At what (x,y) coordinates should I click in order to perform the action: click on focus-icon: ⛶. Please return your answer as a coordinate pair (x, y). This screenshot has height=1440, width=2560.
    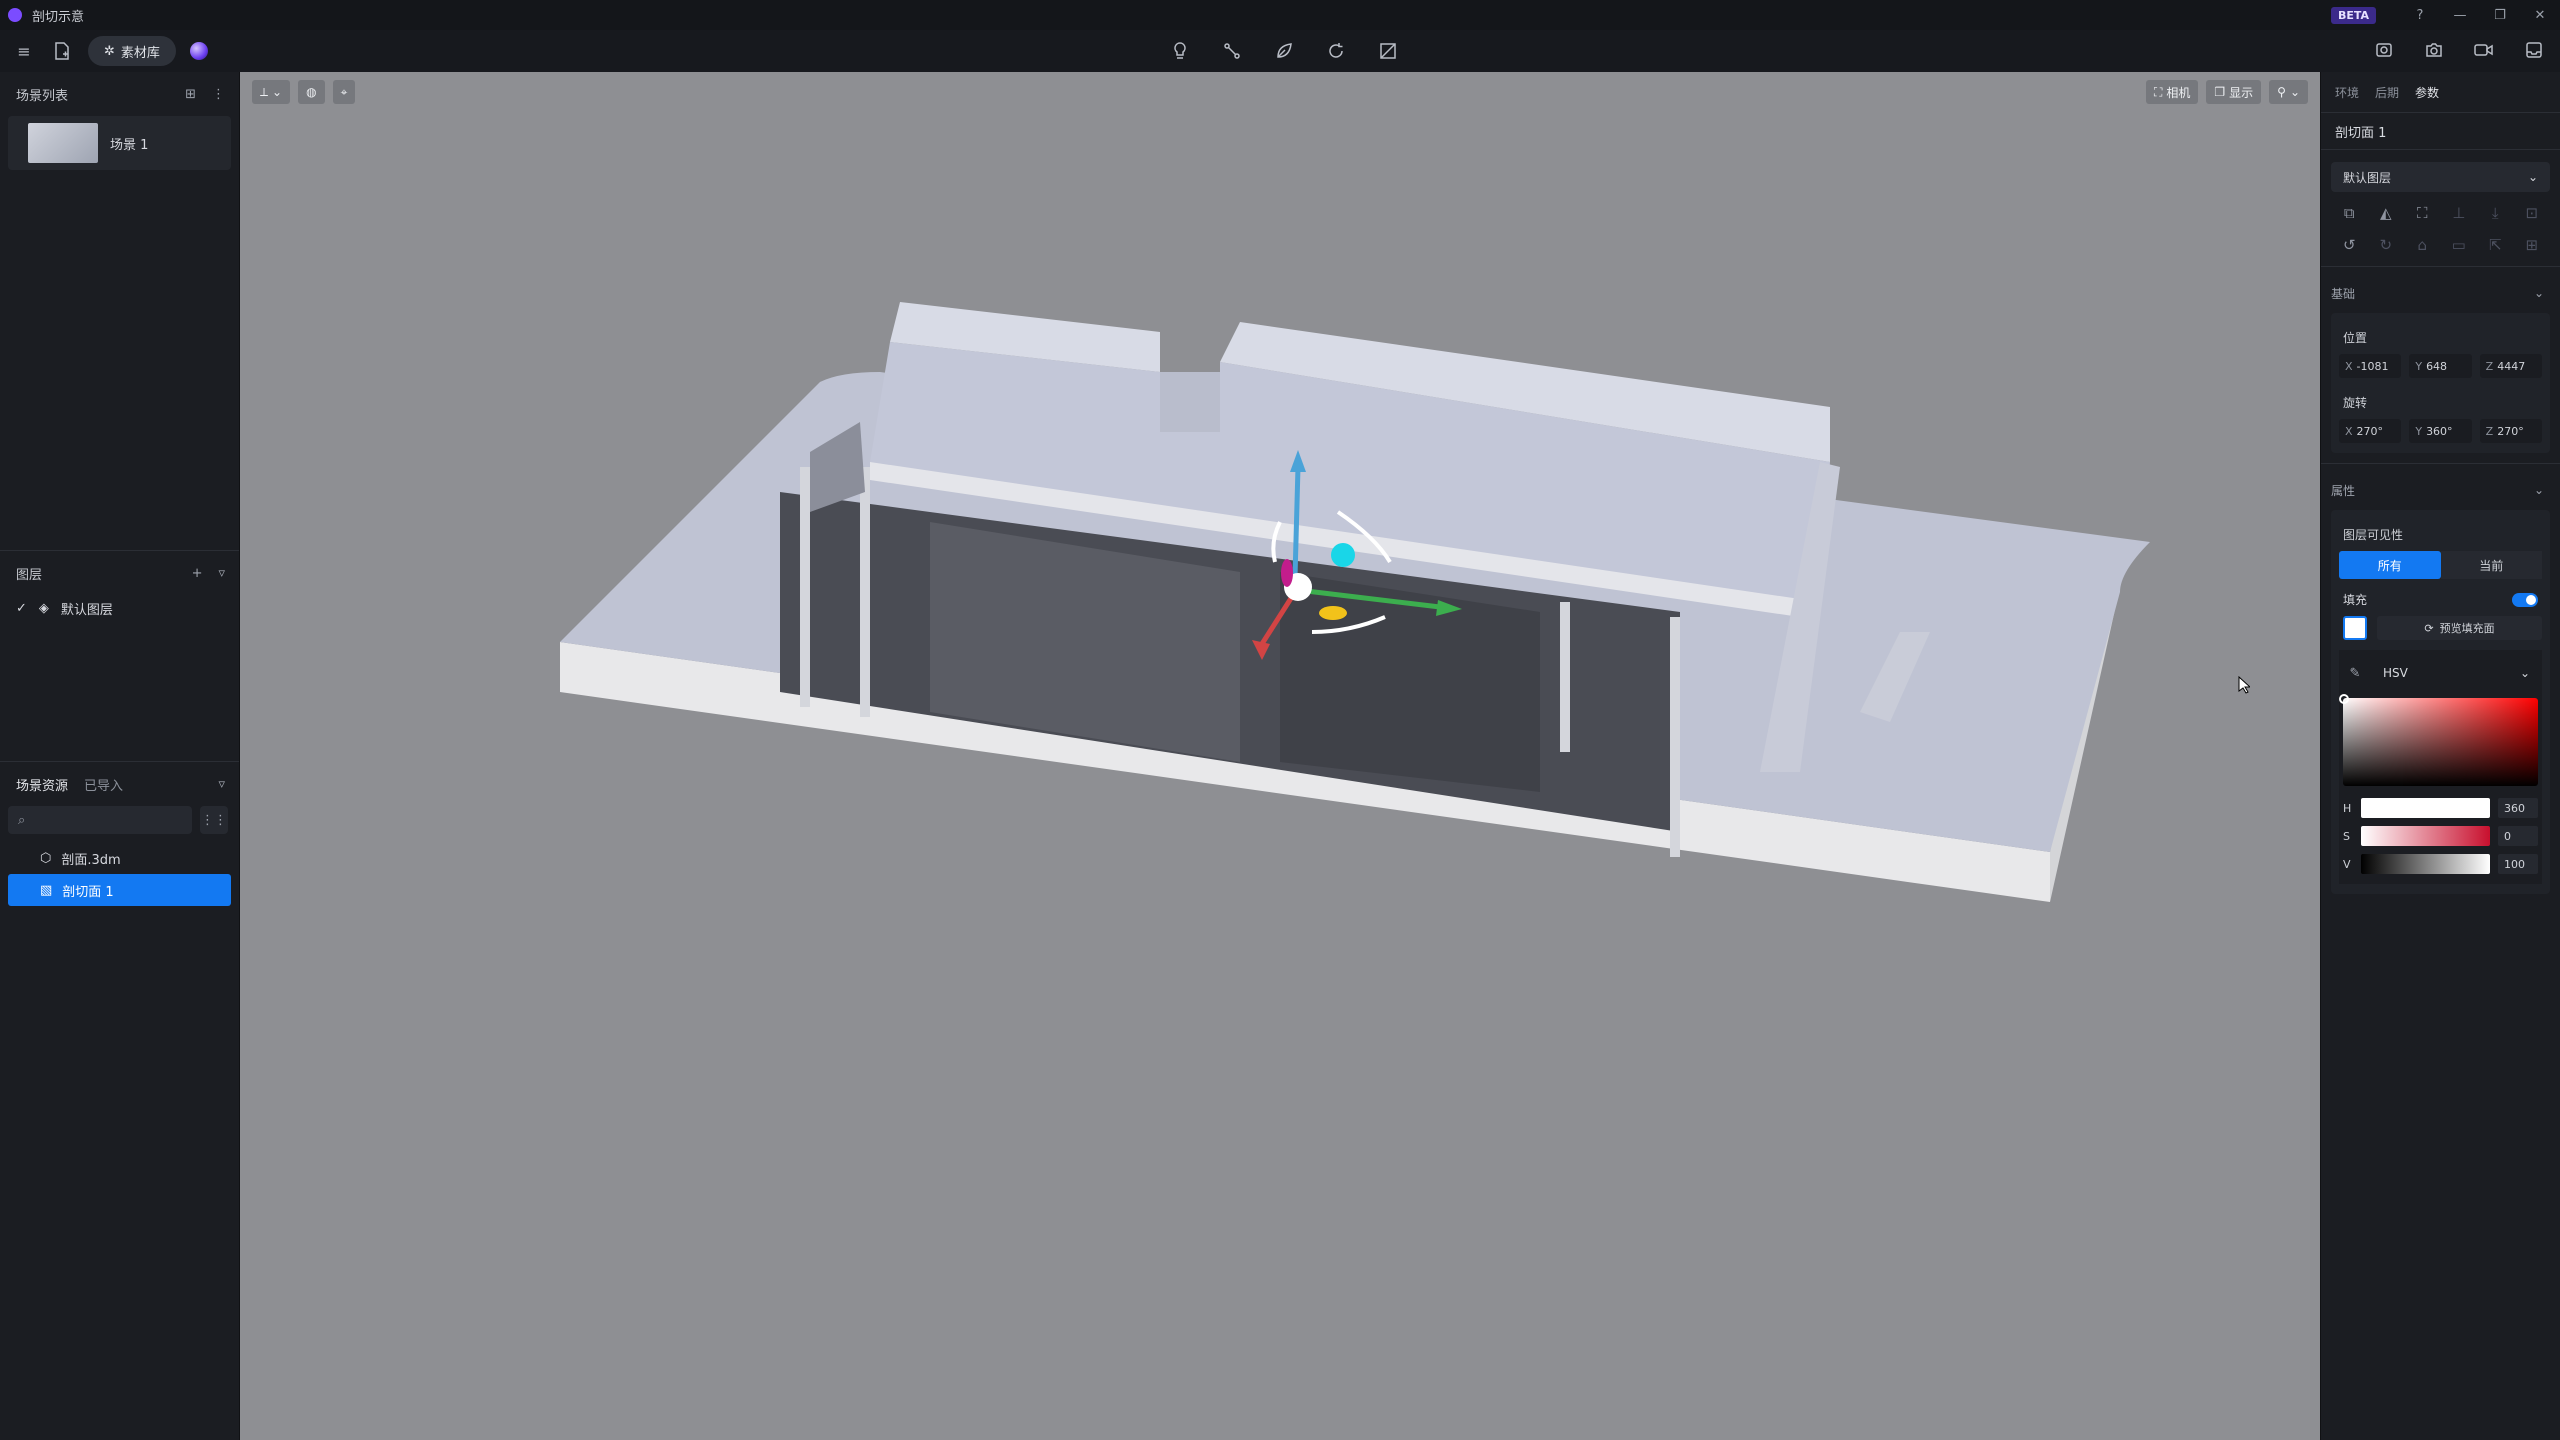
    Looking at the image, I should click on (2422, 213).